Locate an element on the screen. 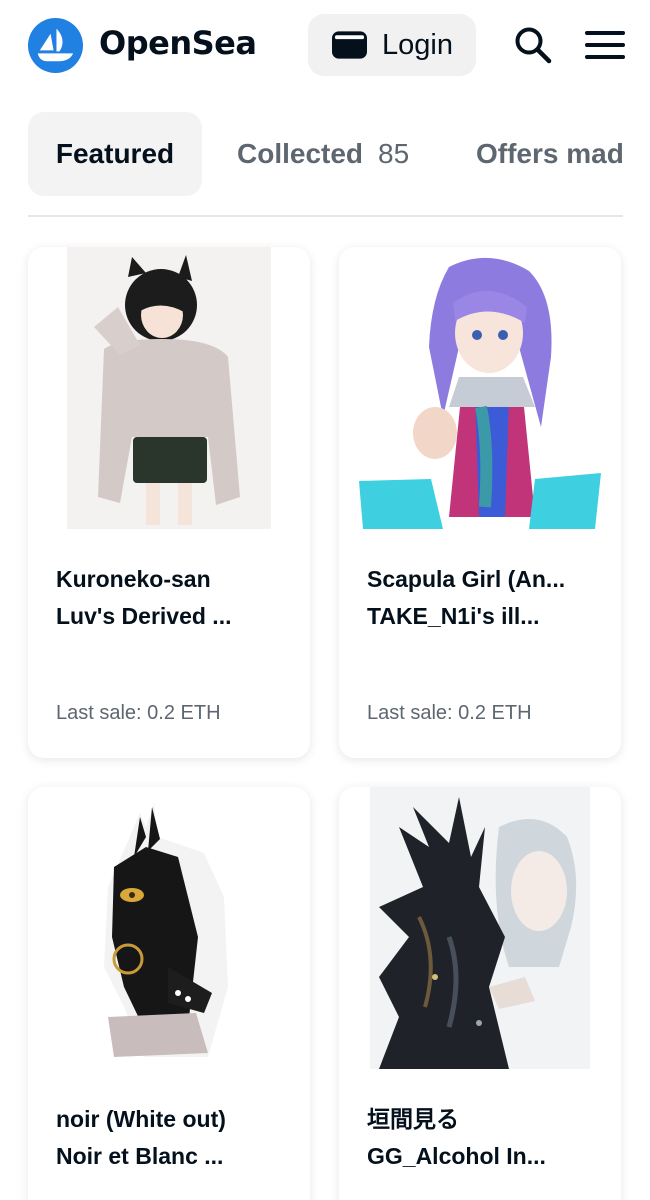 The image size is (650, 1200). menu-icon is located at coordinates (605, 45).